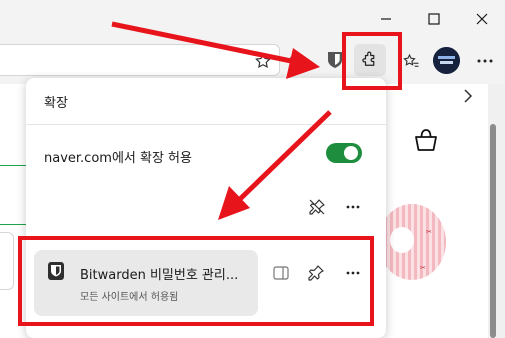  I want to click on minimize-icon, so click(386, 19).